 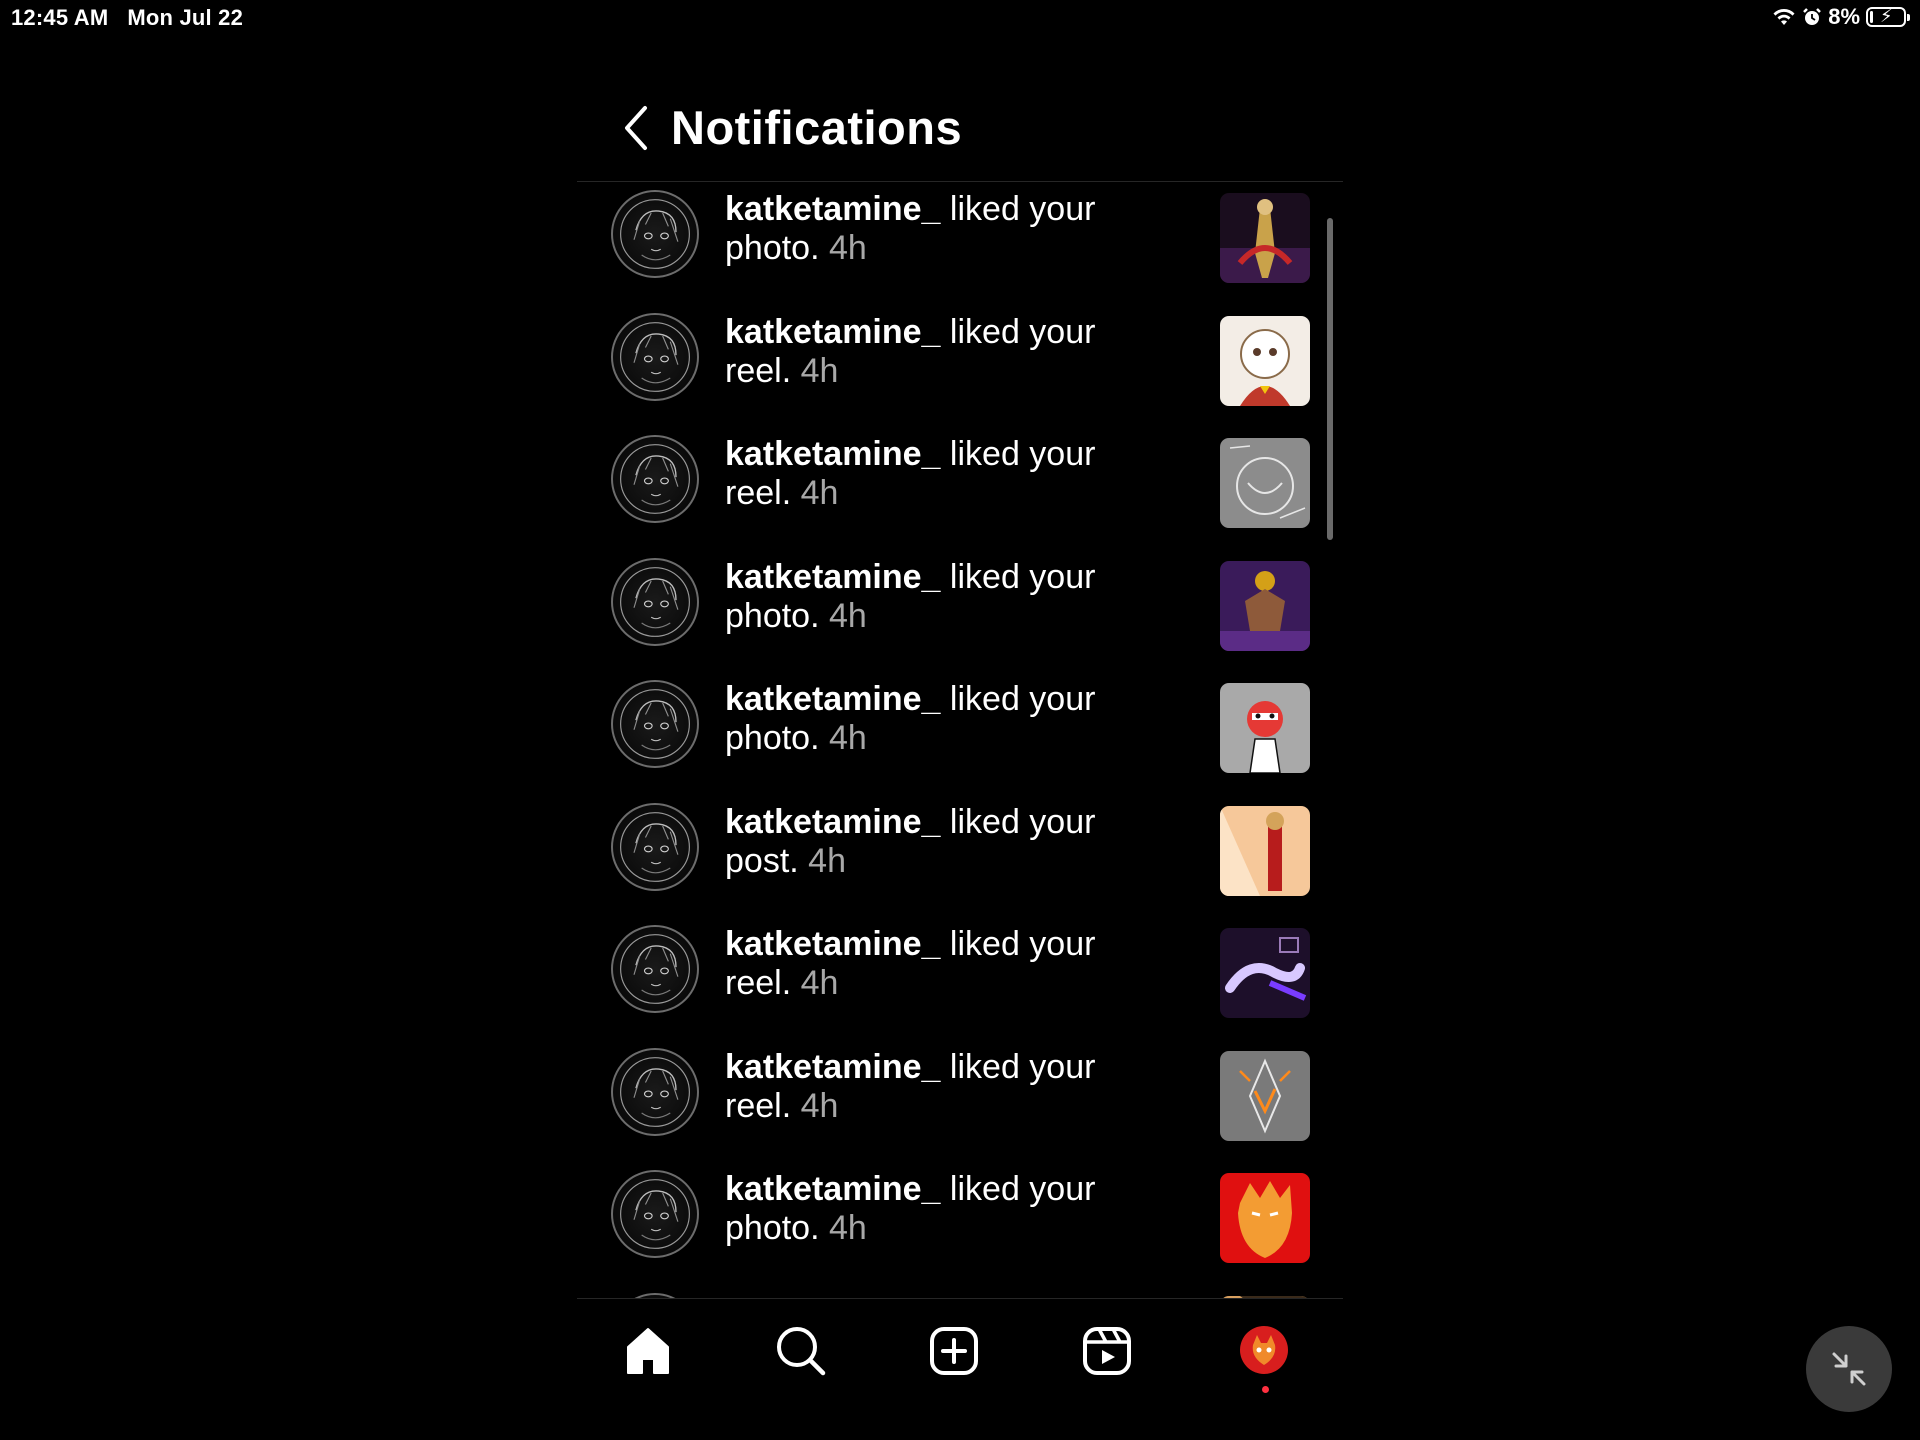 What do you see at coordinates (1844, 16) in the screenshot?
I see `battery-percent: 8%` at bounding box center [1844, 16].